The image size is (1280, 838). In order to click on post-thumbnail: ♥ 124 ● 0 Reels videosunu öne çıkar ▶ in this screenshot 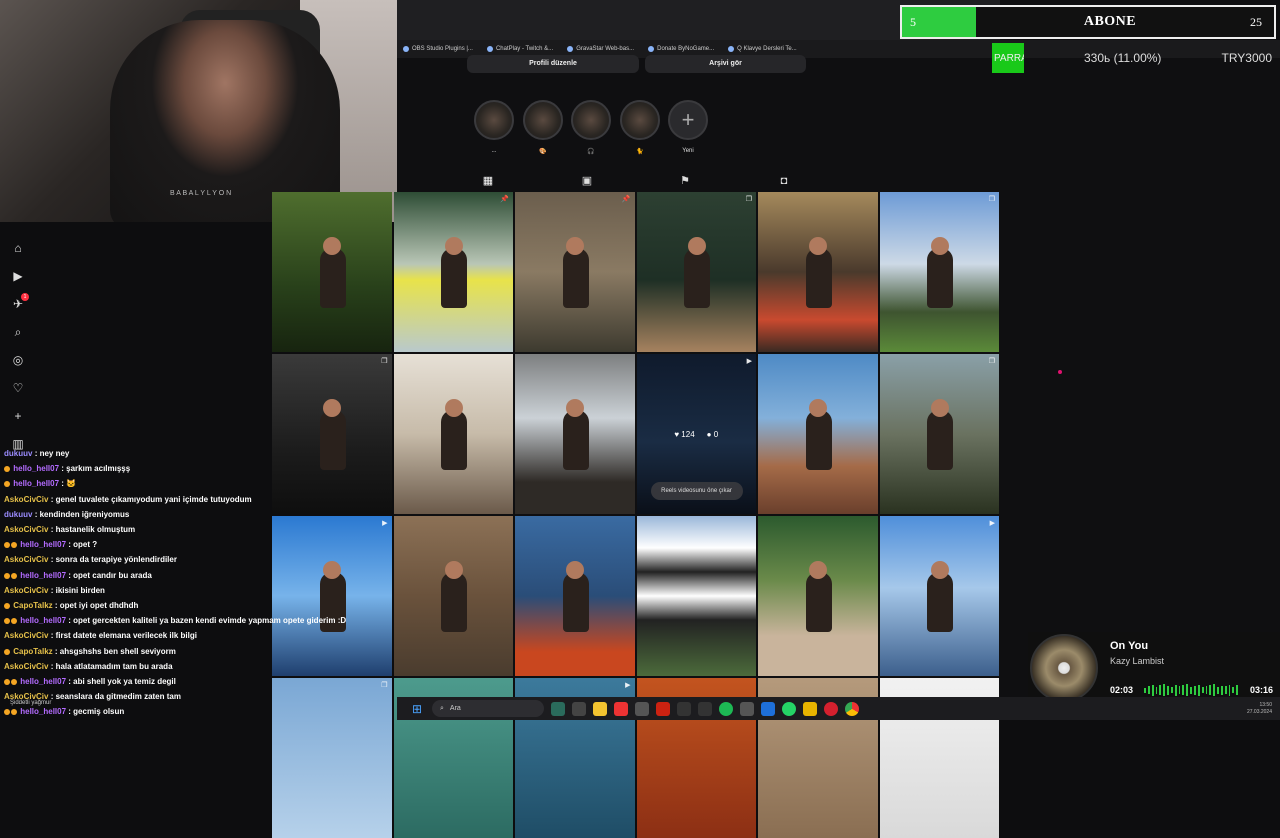, I will do `click(696, 434)`.